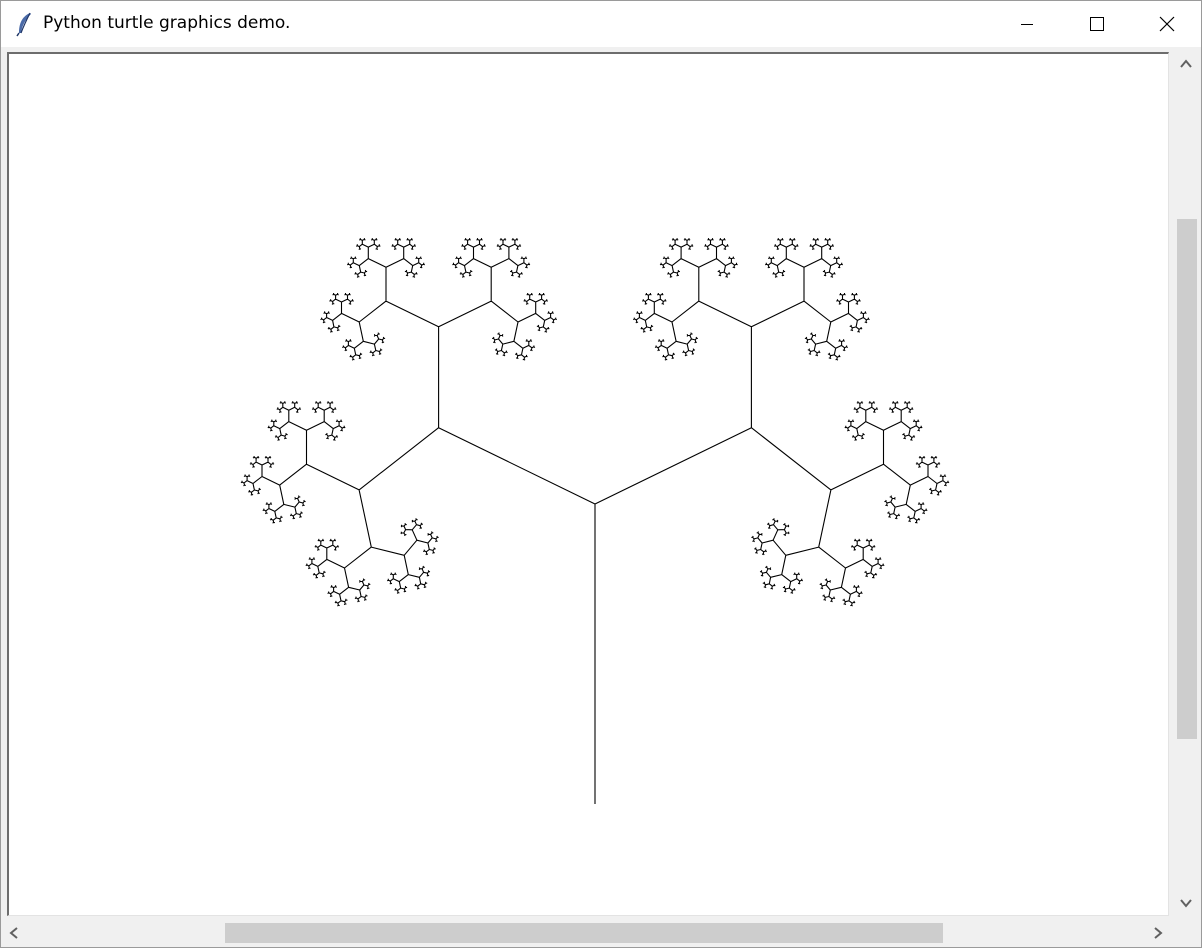 Image resolution: width=1202 pixels, height=948 pixels. I want to click on horizontal-scrollbar, so click(586, 933).